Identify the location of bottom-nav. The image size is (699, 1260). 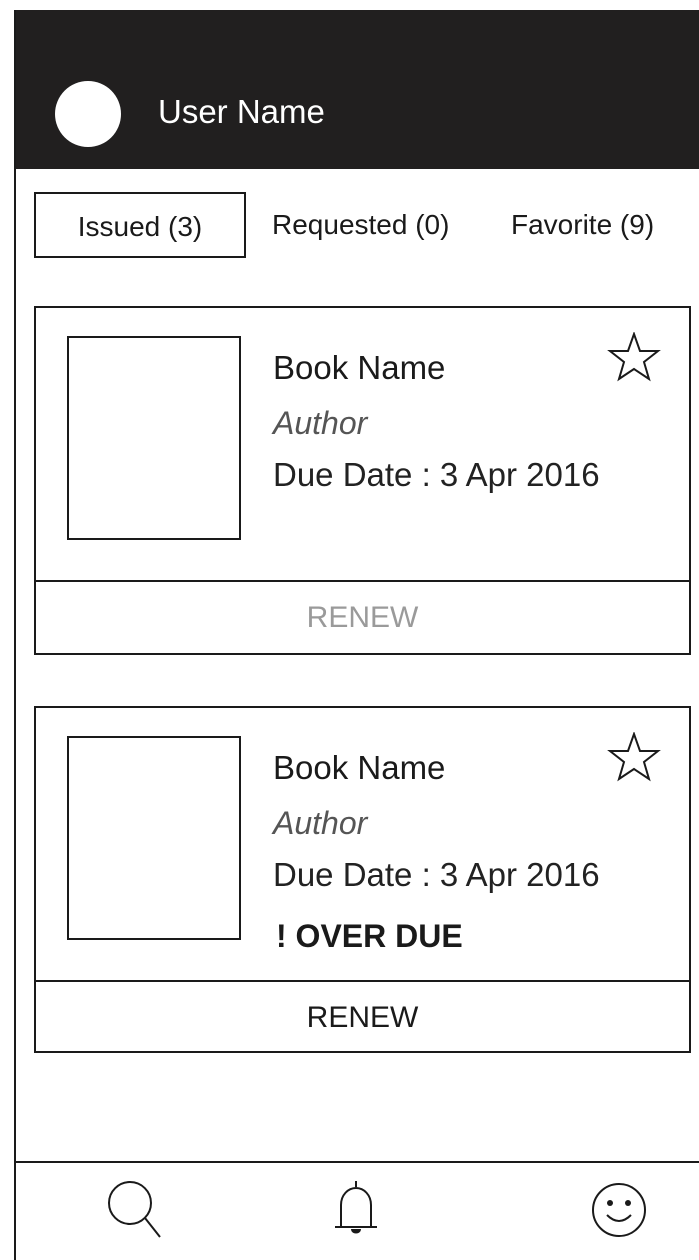
(357, 1205).